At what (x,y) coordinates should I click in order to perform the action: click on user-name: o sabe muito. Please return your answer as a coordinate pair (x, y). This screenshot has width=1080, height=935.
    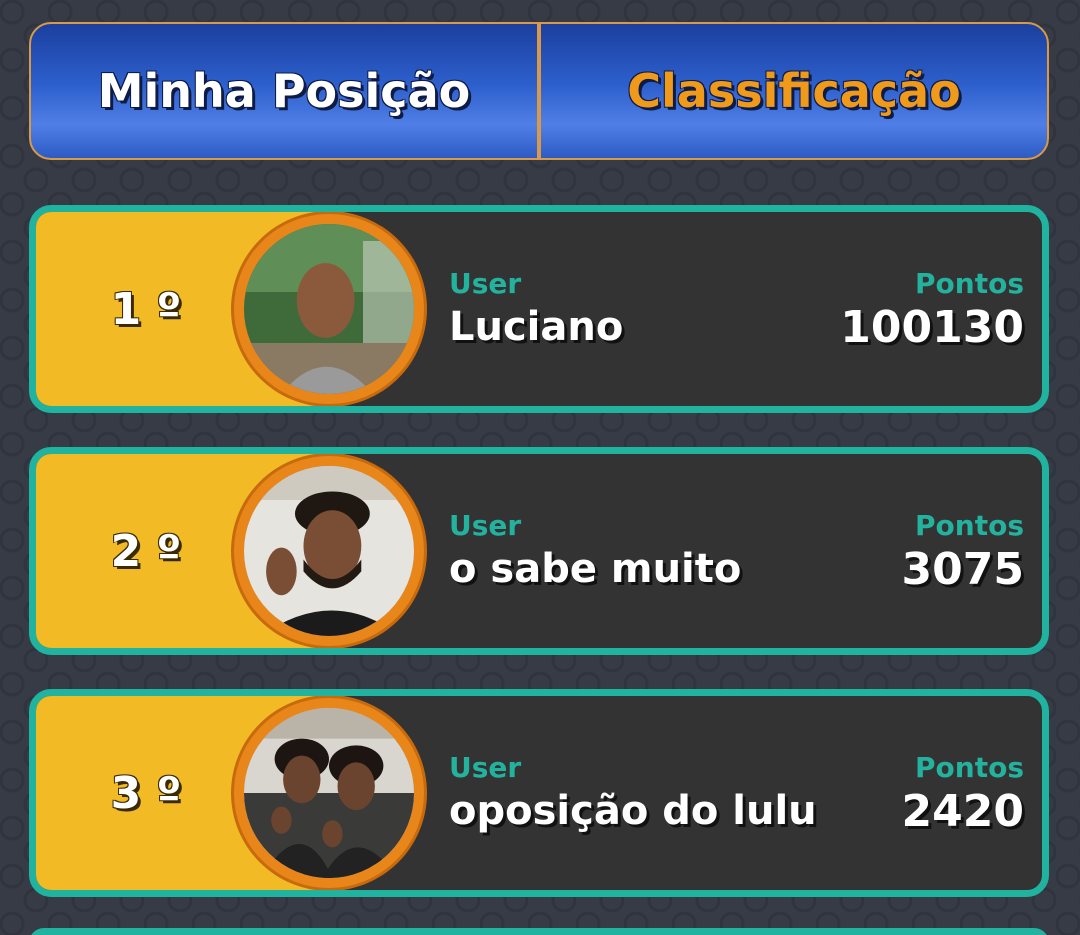
    Looking at the image, I should click on (595, 569).